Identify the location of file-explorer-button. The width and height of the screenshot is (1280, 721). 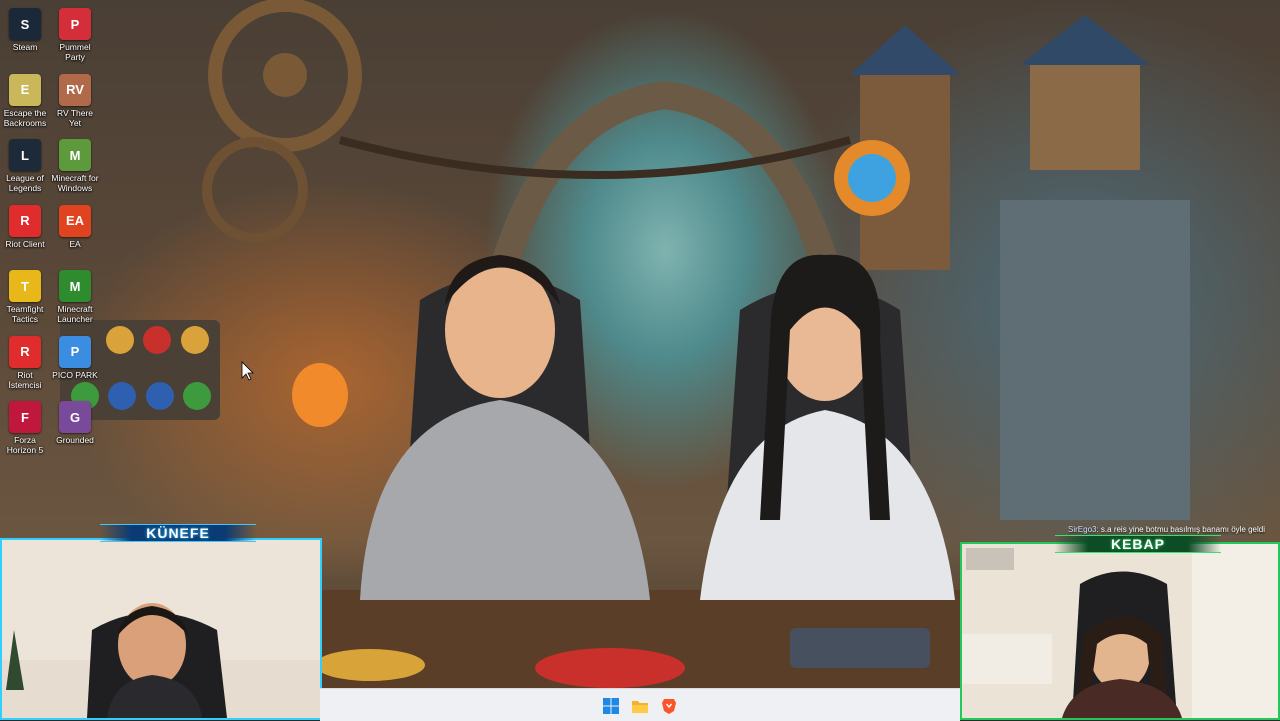
(640, 706).